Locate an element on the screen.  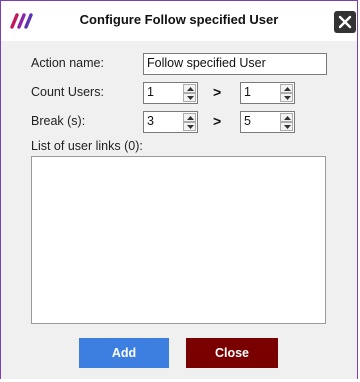
dialog-title: Configure Follow specified User is located at coordinates (179, 19).